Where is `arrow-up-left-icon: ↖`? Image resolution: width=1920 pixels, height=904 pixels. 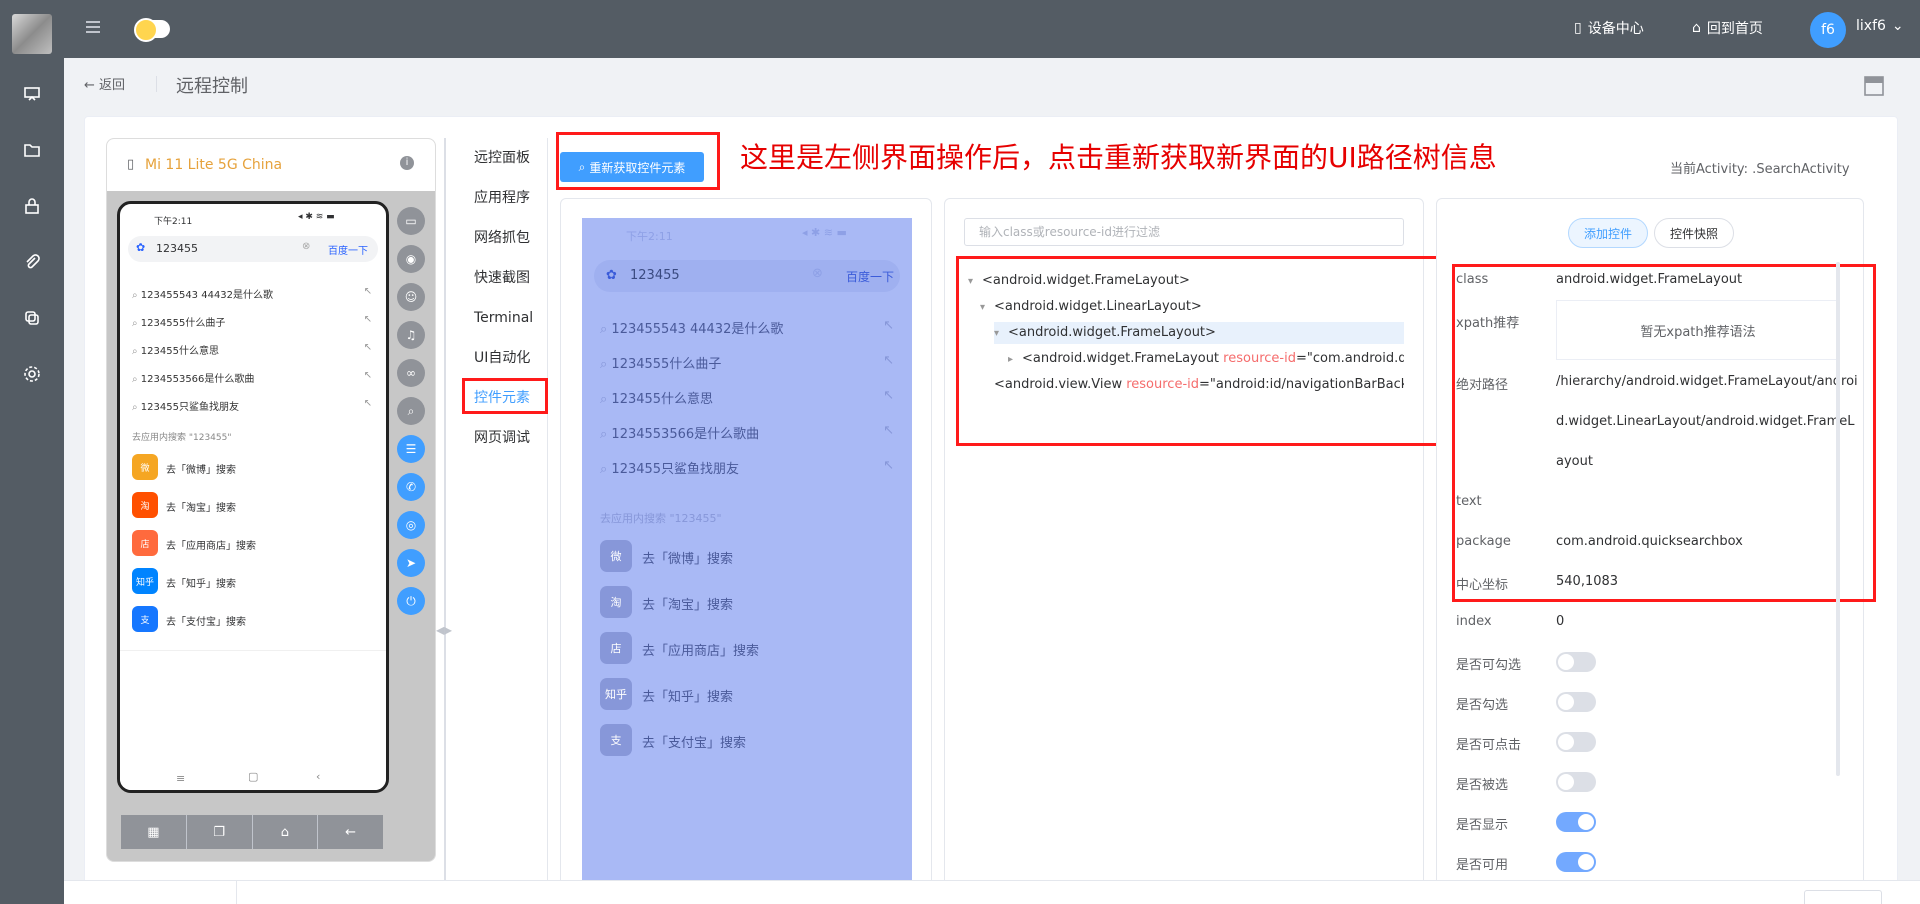 arrow-up-left-icon: ↖ is located at coordinates (888, 430).